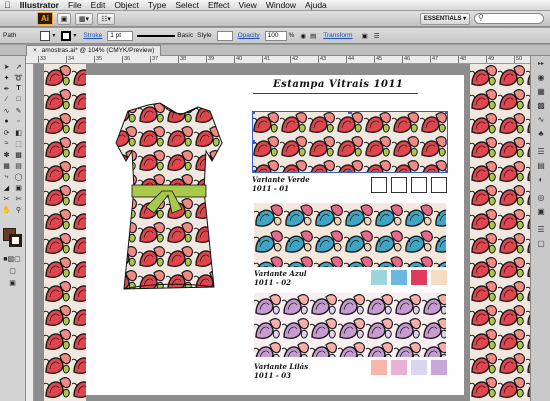 The image size is (550, 401). What do you see at coordinates (18, 187) in the screenshot?
I see `artboard-tool-icon: ▣` at bounding box center [18, 187].